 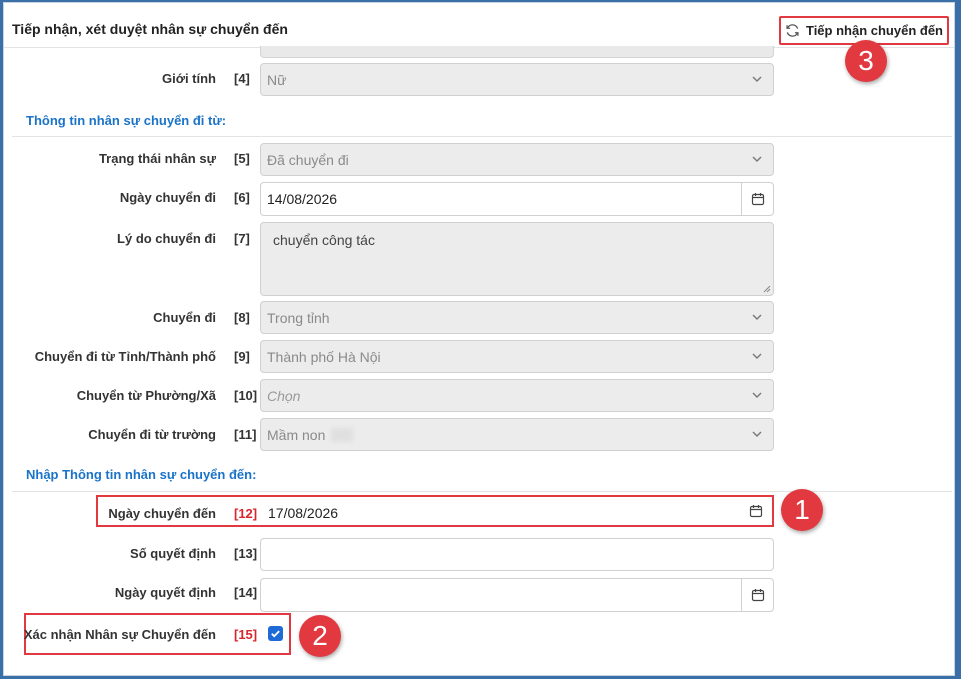 What do you see at coordinates (165, 592) in the screenshot?
I see `decision-date-label: Ngày quyết định` at bounding box center [165, 592].